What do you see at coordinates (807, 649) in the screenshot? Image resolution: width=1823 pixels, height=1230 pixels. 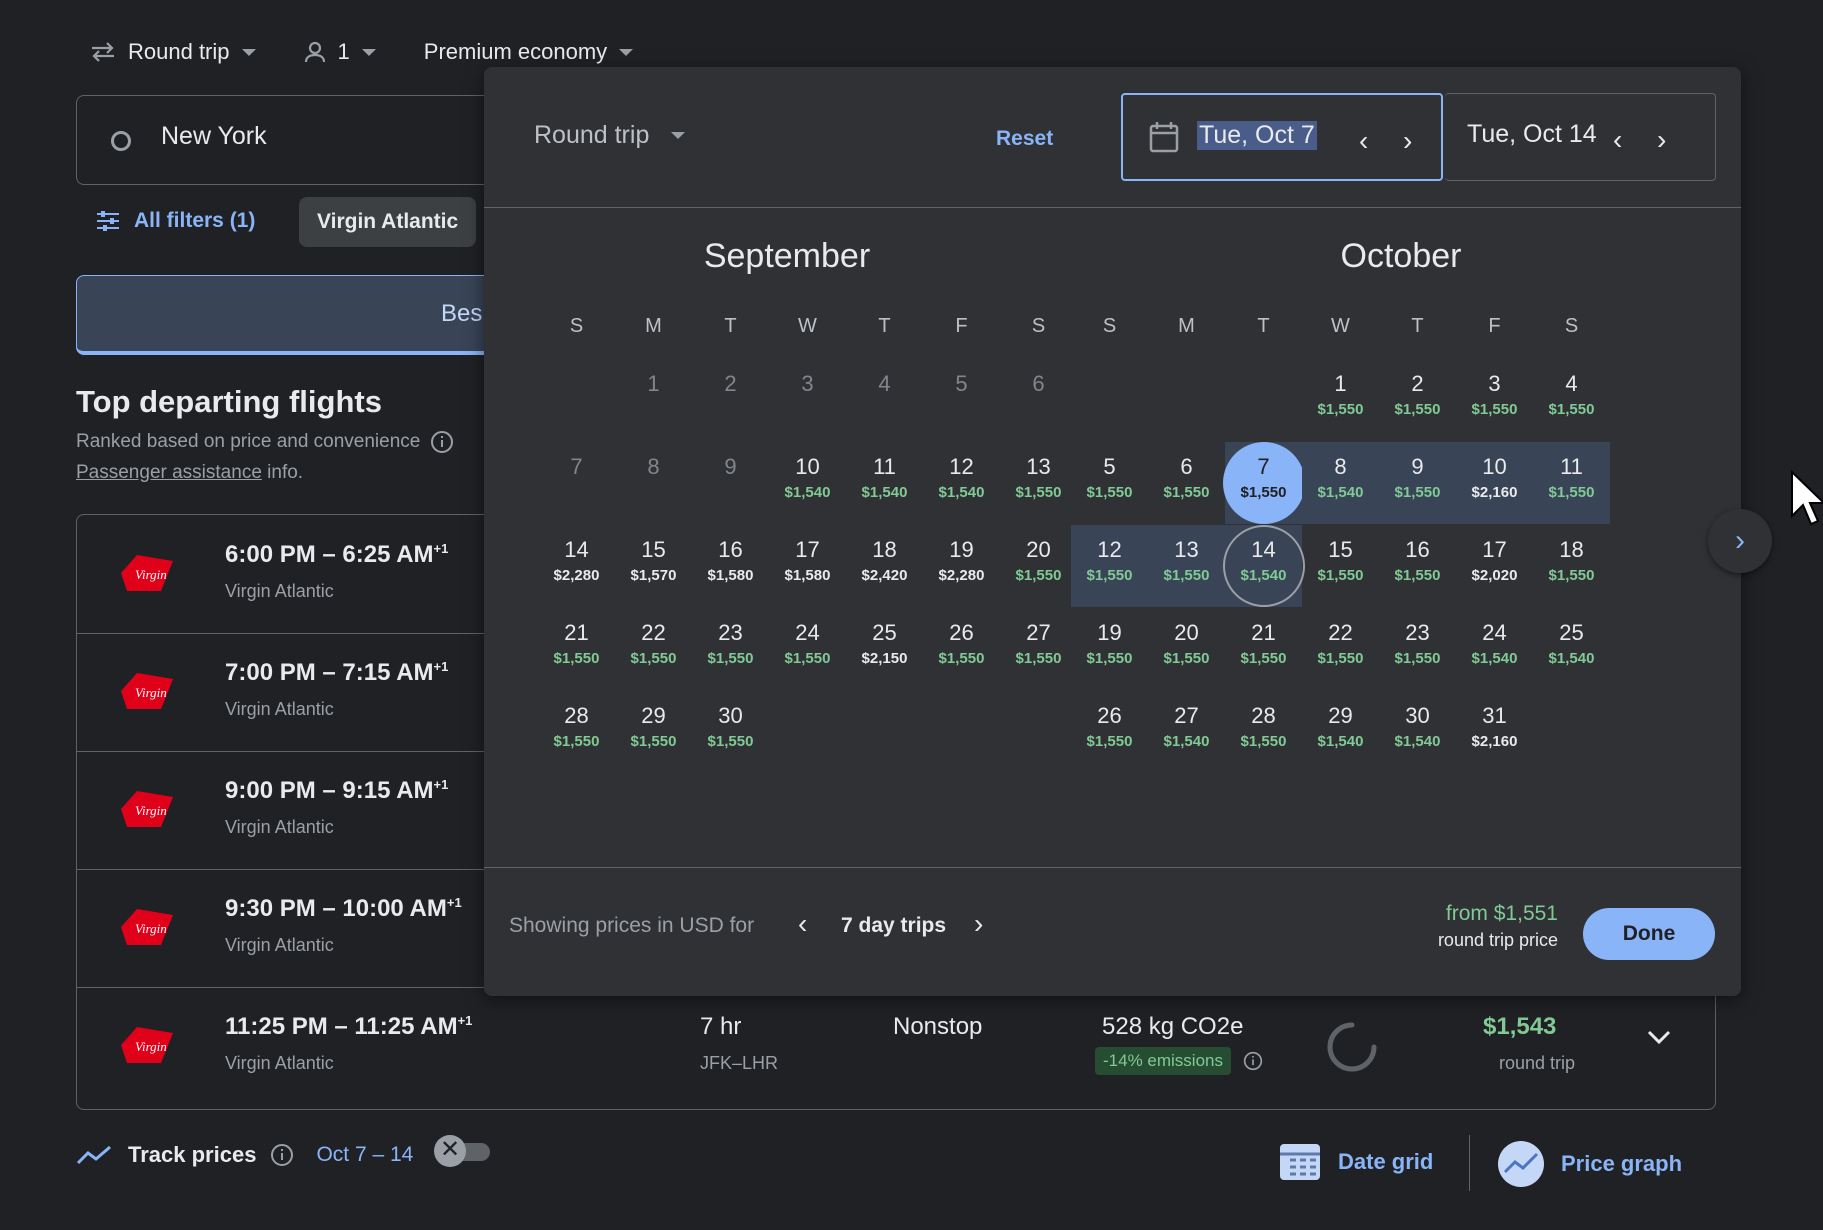 I see `calendar-day: 24 $1,550` at bounding box center [807, 649].